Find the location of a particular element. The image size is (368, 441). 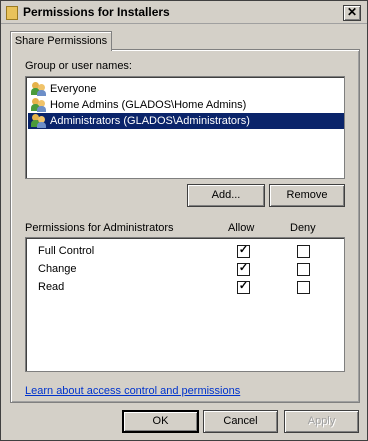

apply-button: Apply is located at coordinates (321, 421).